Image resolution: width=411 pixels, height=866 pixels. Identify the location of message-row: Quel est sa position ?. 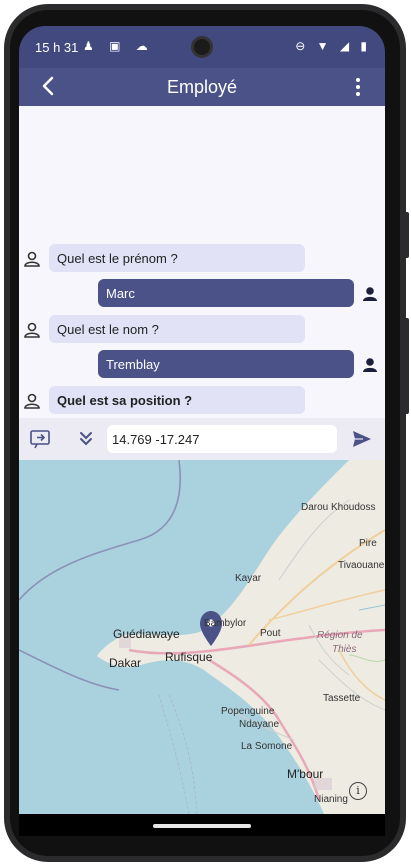
(202, 400).